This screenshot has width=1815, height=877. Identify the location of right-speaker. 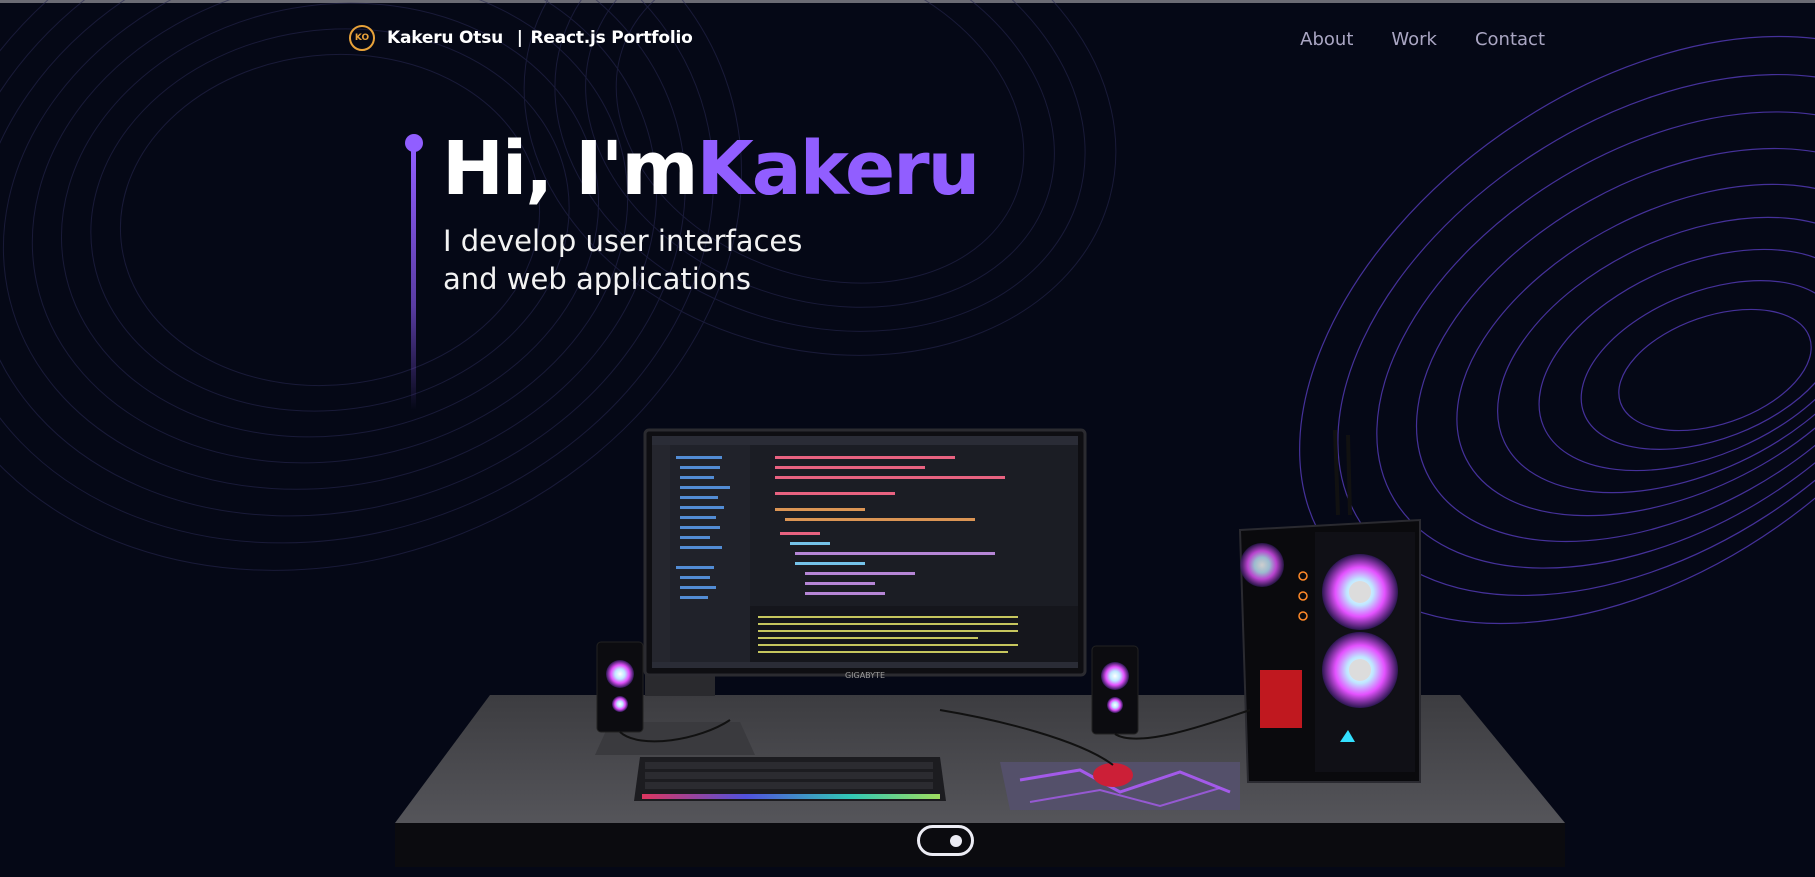
(1115, 690).